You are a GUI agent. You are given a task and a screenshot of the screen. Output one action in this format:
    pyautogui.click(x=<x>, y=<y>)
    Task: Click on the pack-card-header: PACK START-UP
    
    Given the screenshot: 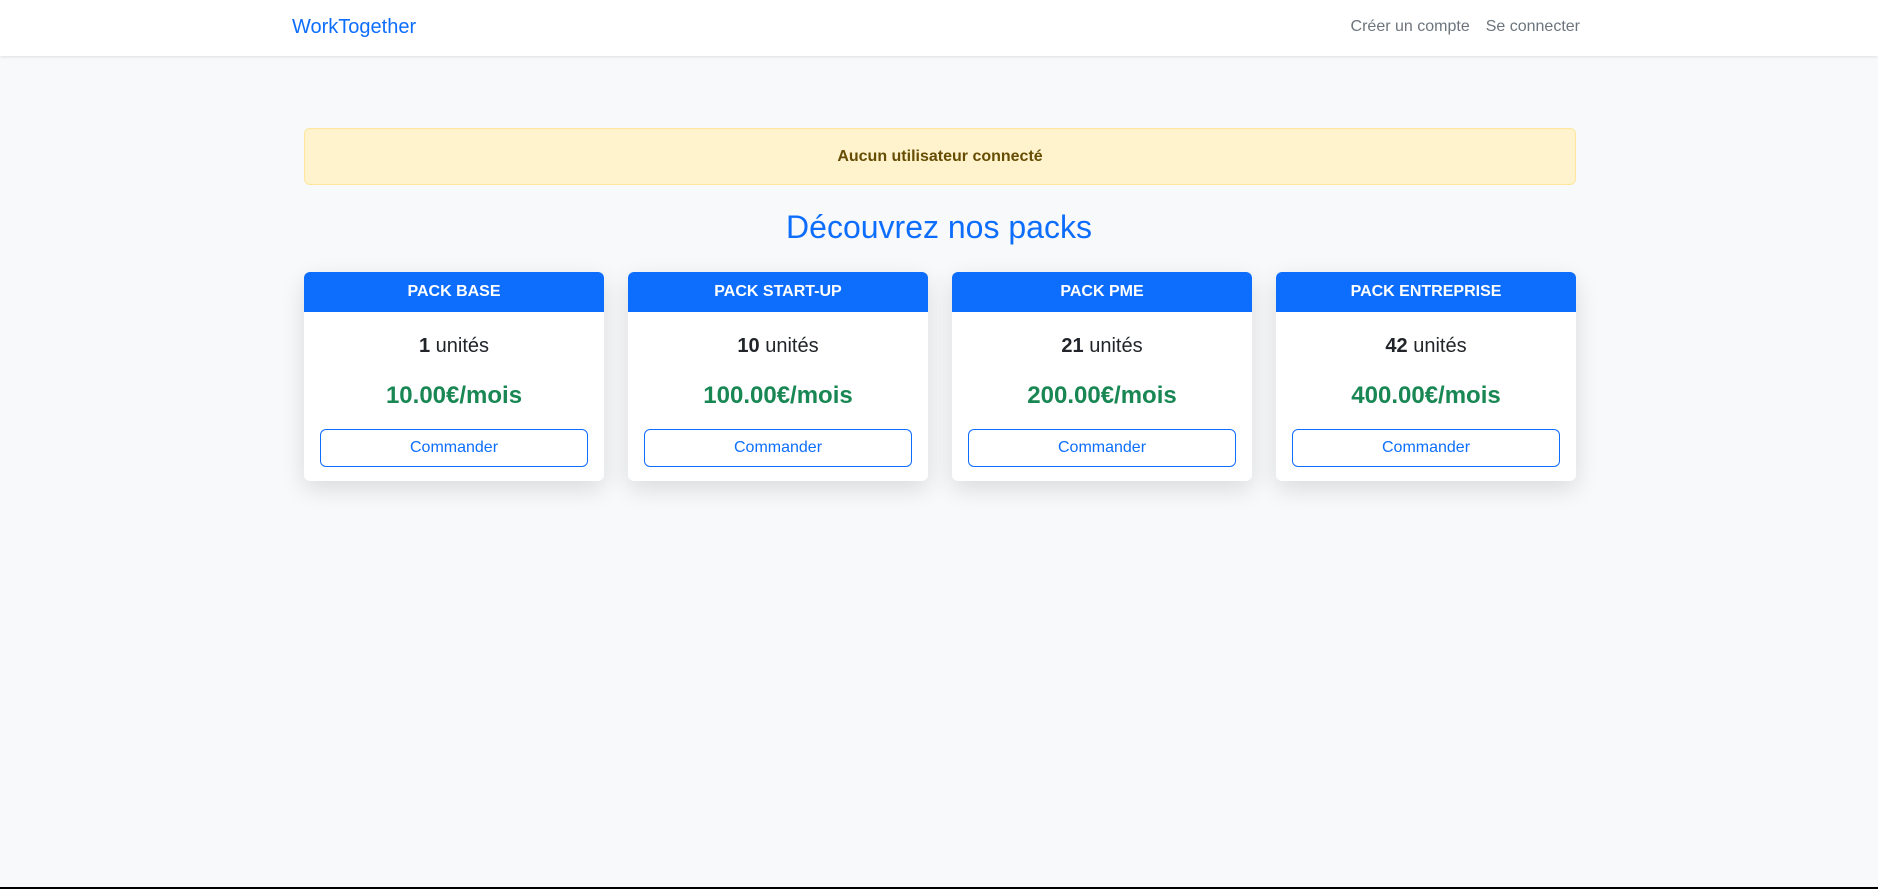 What is the action you would take?
    pyautogui.click(x=778, y=292)
    